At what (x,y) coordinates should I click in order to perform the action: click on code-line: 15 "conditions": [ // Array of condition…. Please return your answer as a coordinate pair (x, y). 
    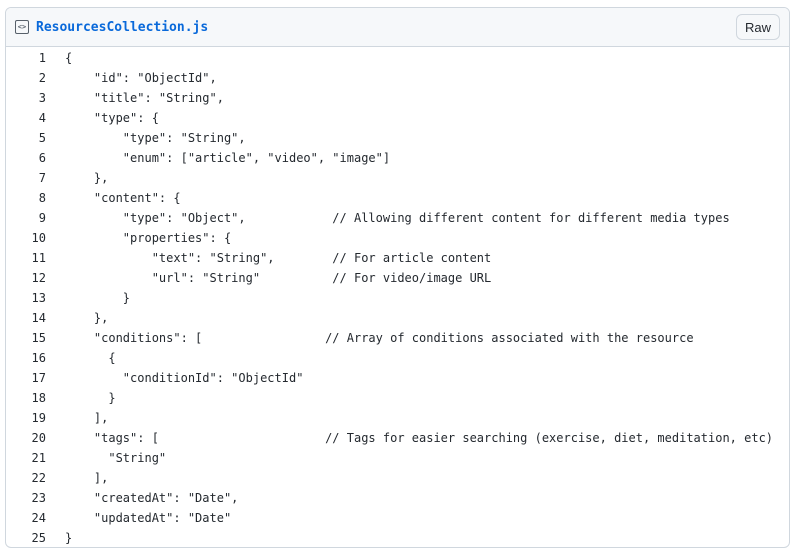
    Looking at the image, I should click on (397, 338).